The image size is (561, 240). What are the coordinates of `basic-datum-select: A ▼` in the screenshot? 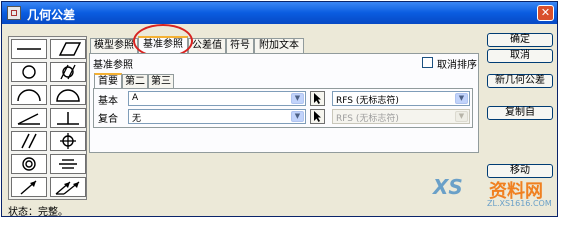 It's located at (217, 98).